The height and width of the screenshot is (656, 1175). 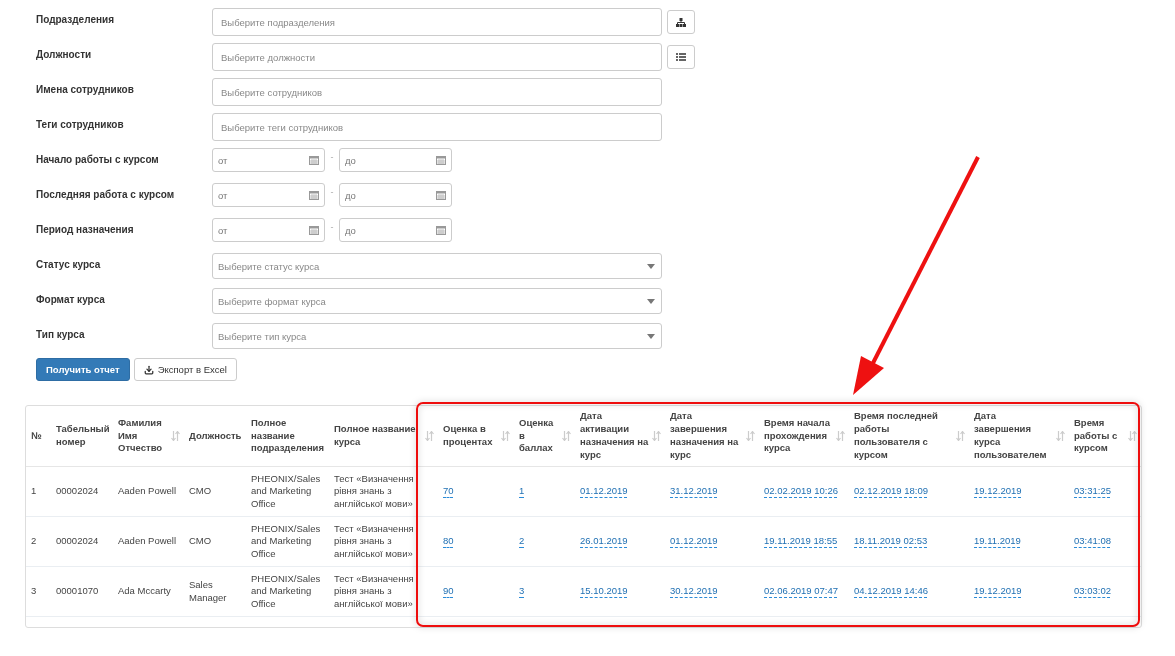 What do you see at coordinates (185, 369) in the screenshot?
I see `export-button: Экспорт в Excel` at bounding box center [185, 369].